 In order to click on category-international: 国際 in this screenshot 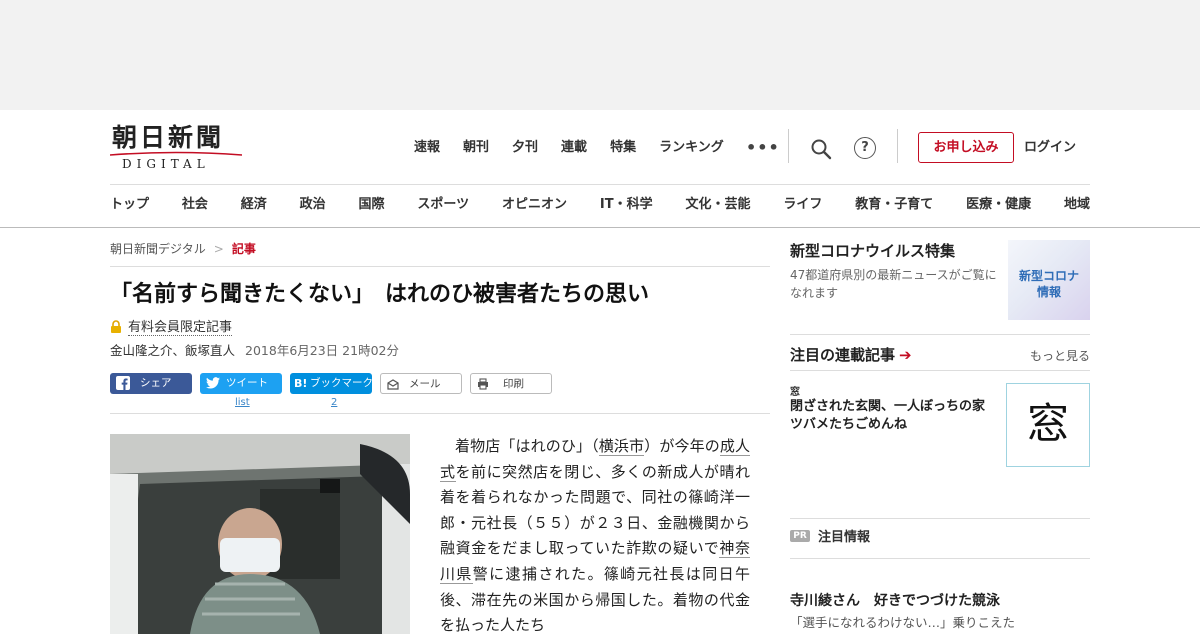, I will do `click(372, 205)`.